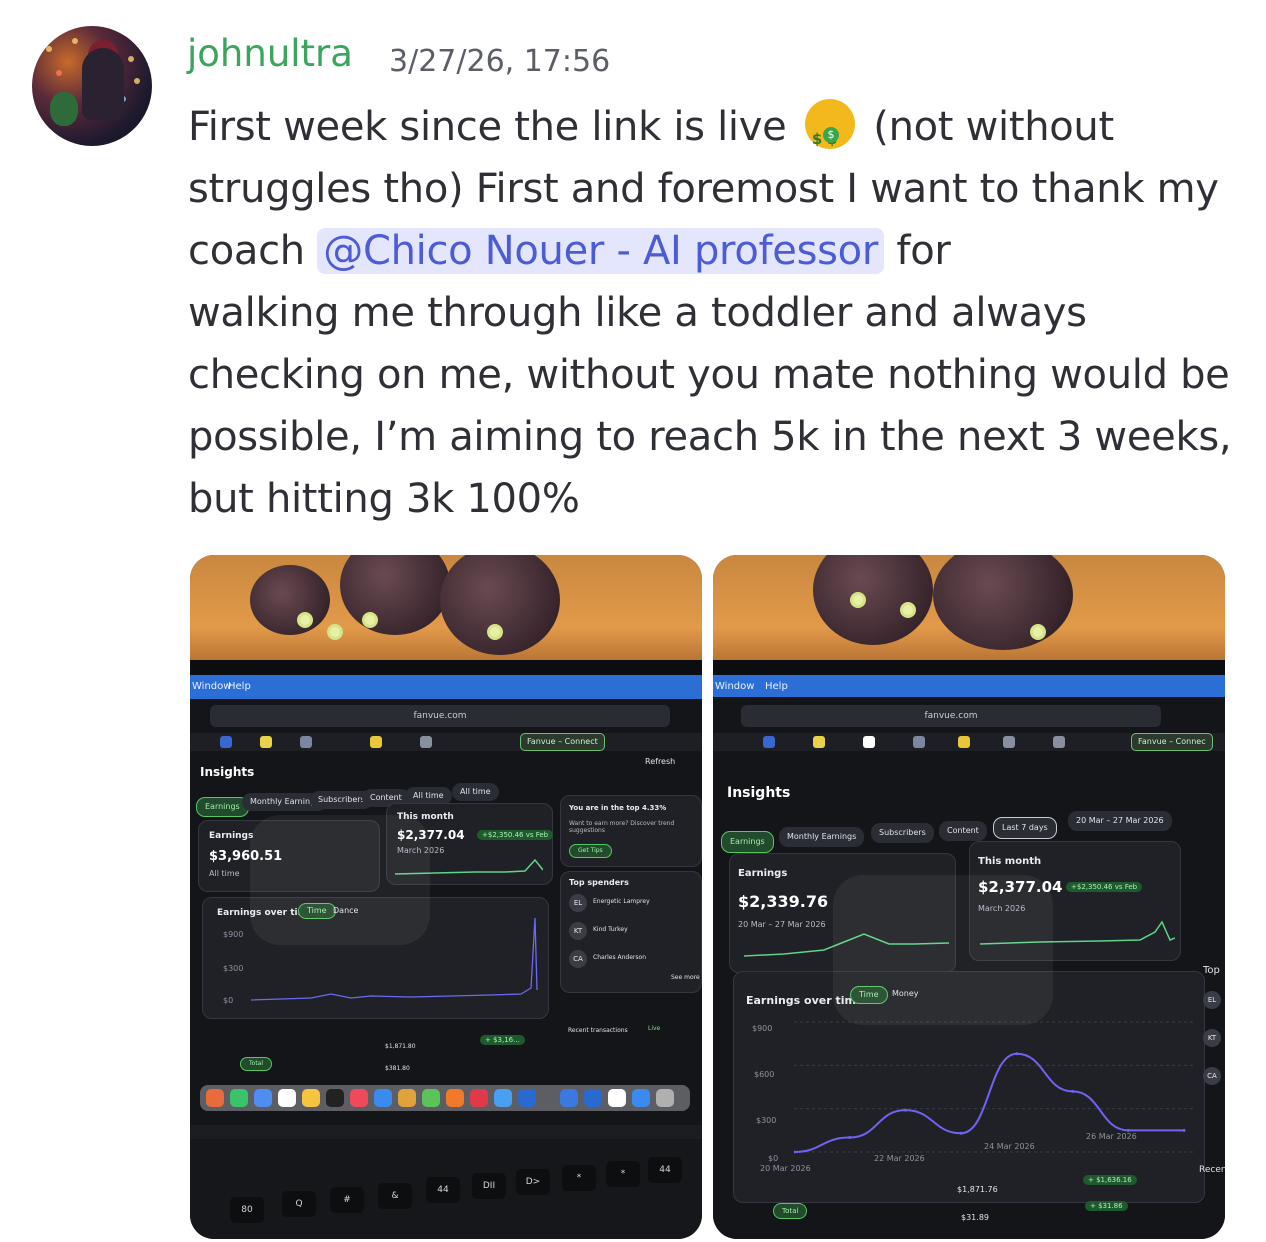  I want to click on date-range-picker: 20 Mar – 27 Mar 2026, so click(1120, 821).